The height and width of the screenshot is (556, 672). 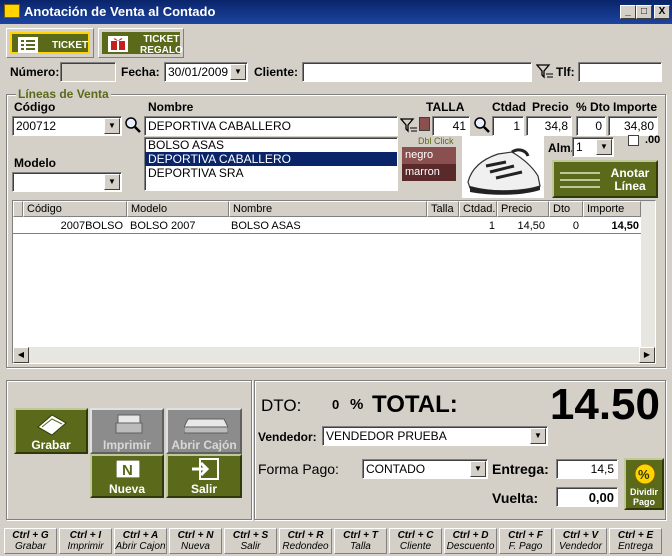 I want to click on grid-cell-dto: 0, so click(x=575, y=226).